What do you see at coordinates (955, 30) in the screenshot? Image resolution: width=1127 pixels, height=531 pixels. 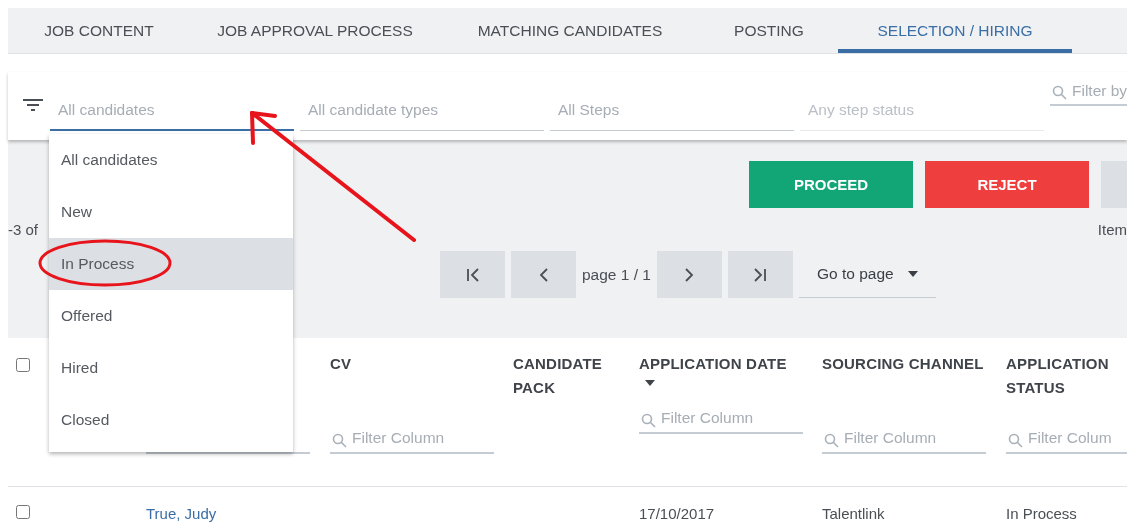 I see `tab: SELECTION / HIRING` at bounding box center [955, 30].